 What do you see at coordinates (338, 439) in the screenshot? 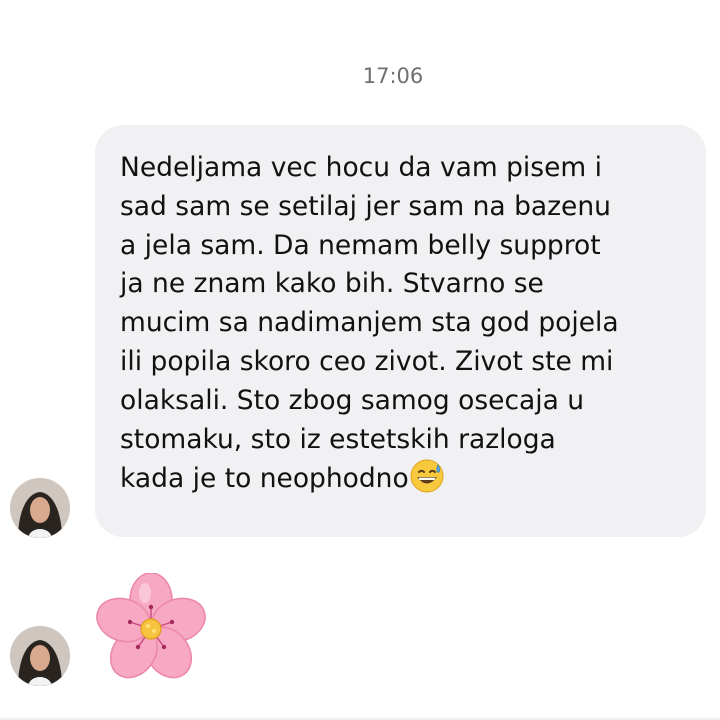
I see `message-line: stomaku, sto iz estetskih razloga` at bounding box center [338, 439].